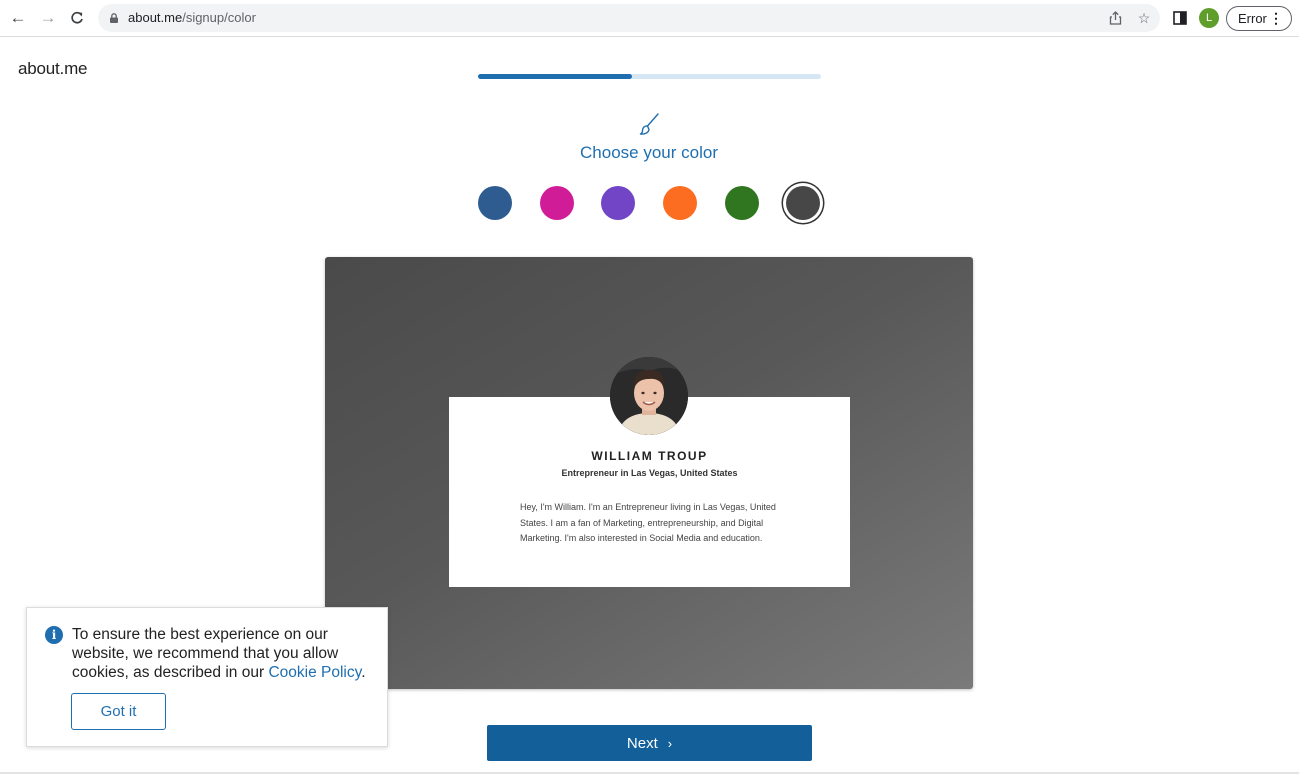 This screenshot has width=1299, height=774. What do you see at coordinates (114, 18) in the screenshot?
I see `lock-icon` at bounding box center [114, 18].